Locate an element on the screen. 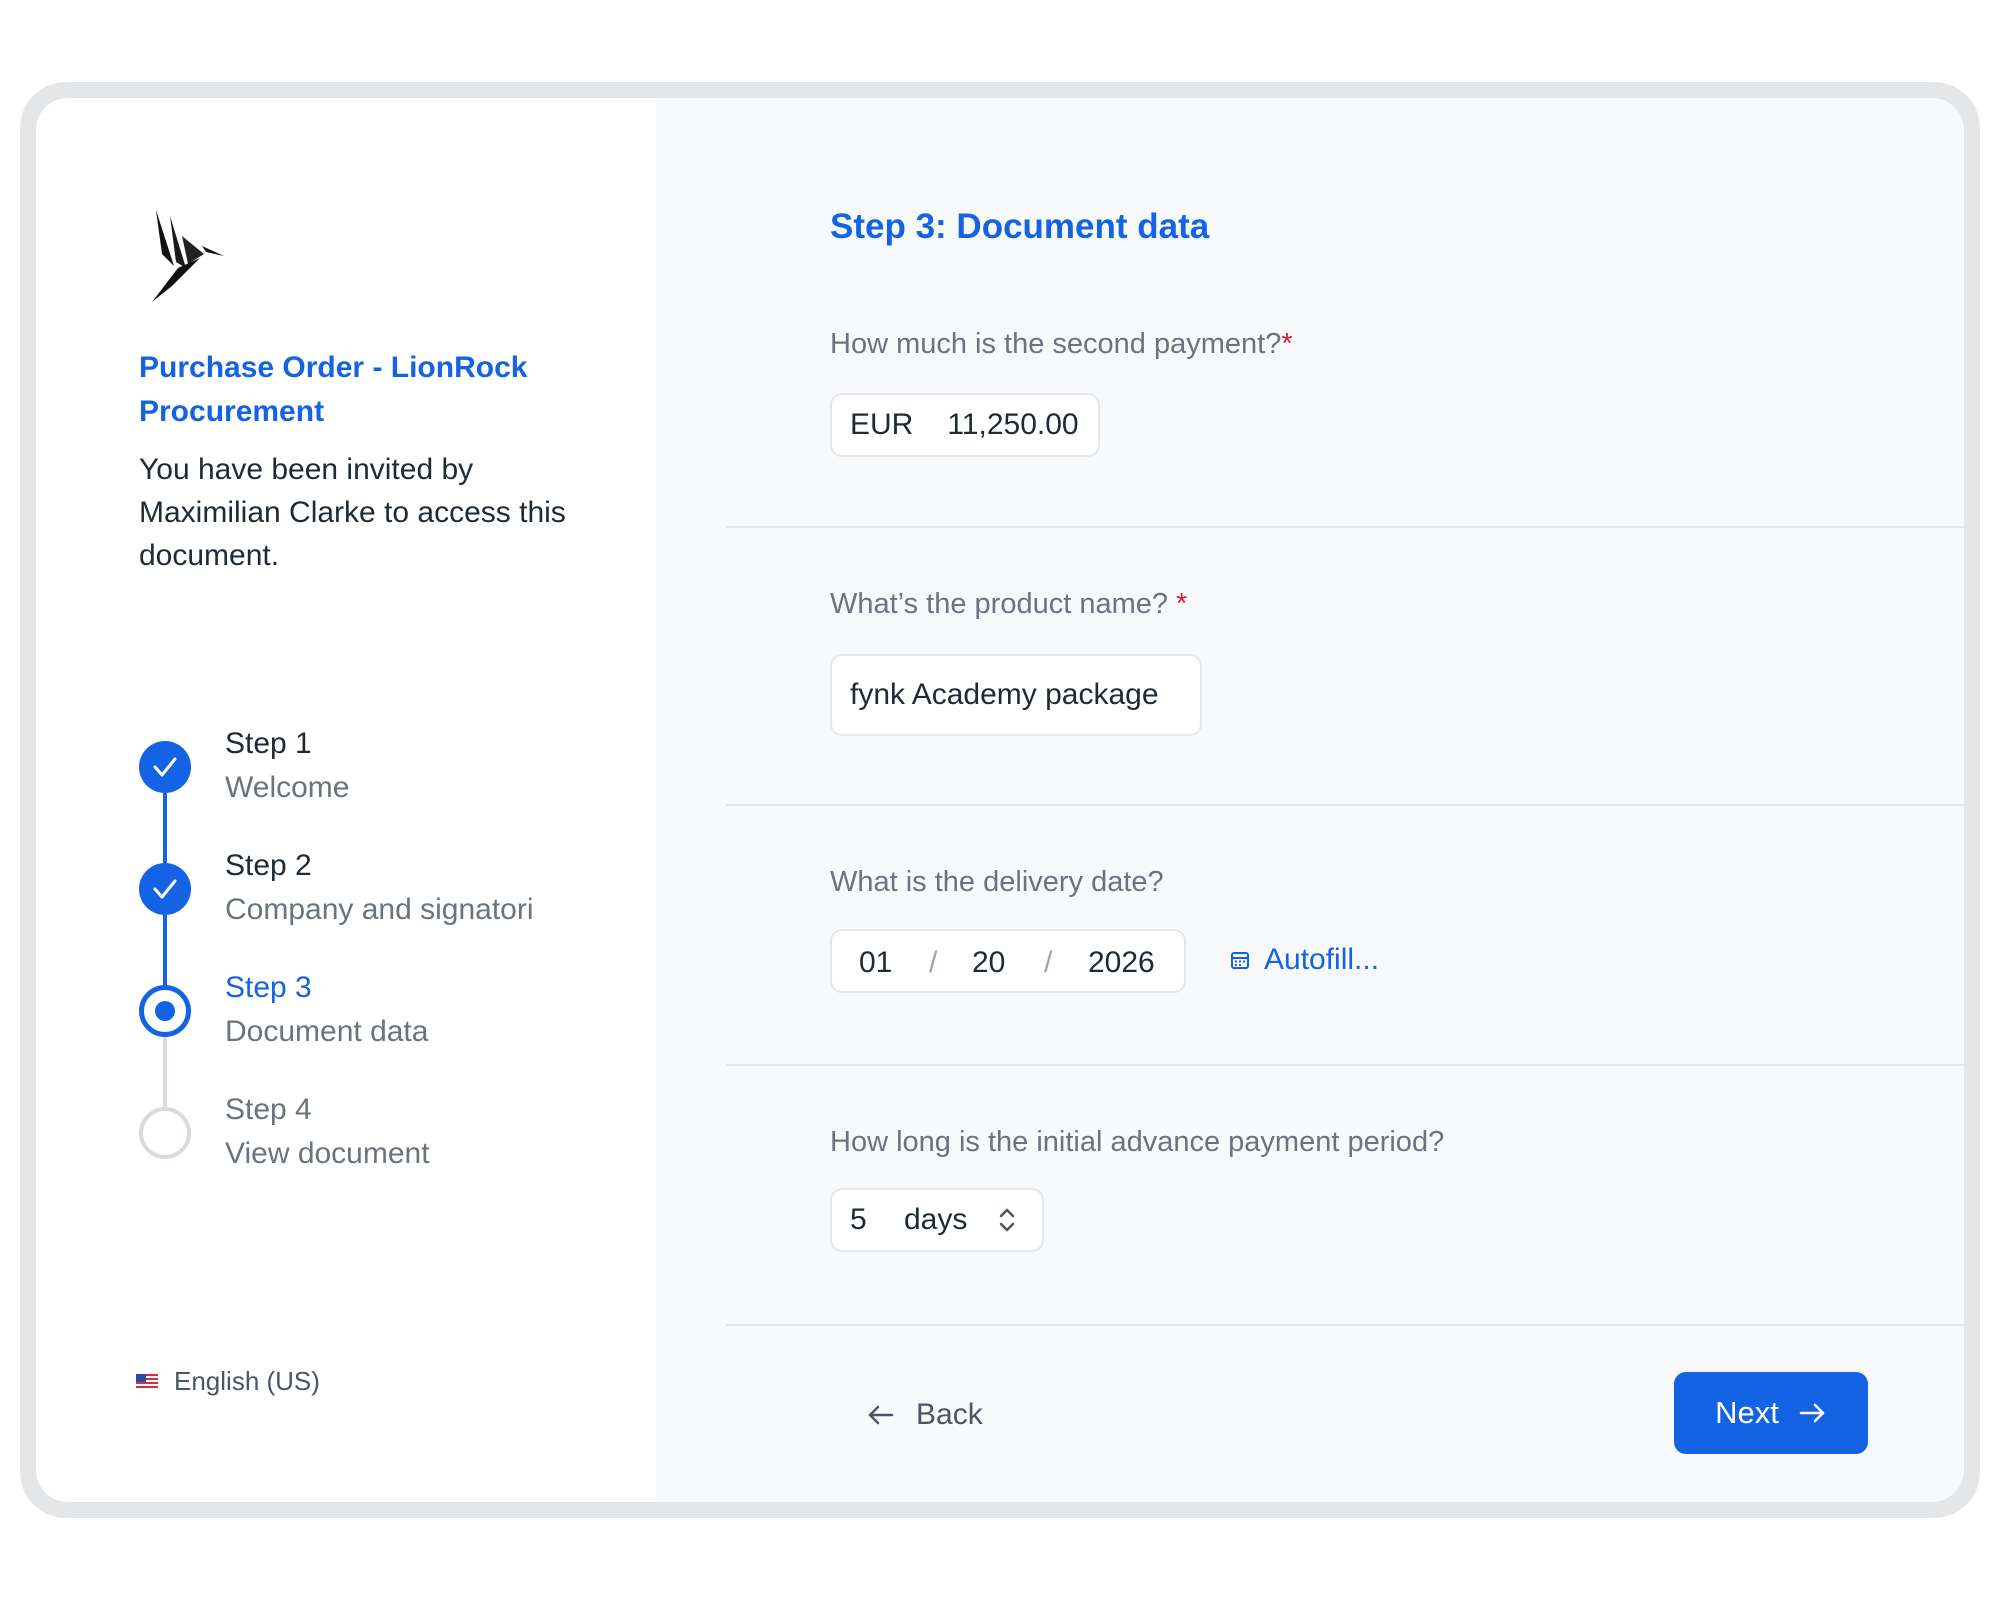  step-item-1: Step 1 Welcome is located at coordinates (379, 793).